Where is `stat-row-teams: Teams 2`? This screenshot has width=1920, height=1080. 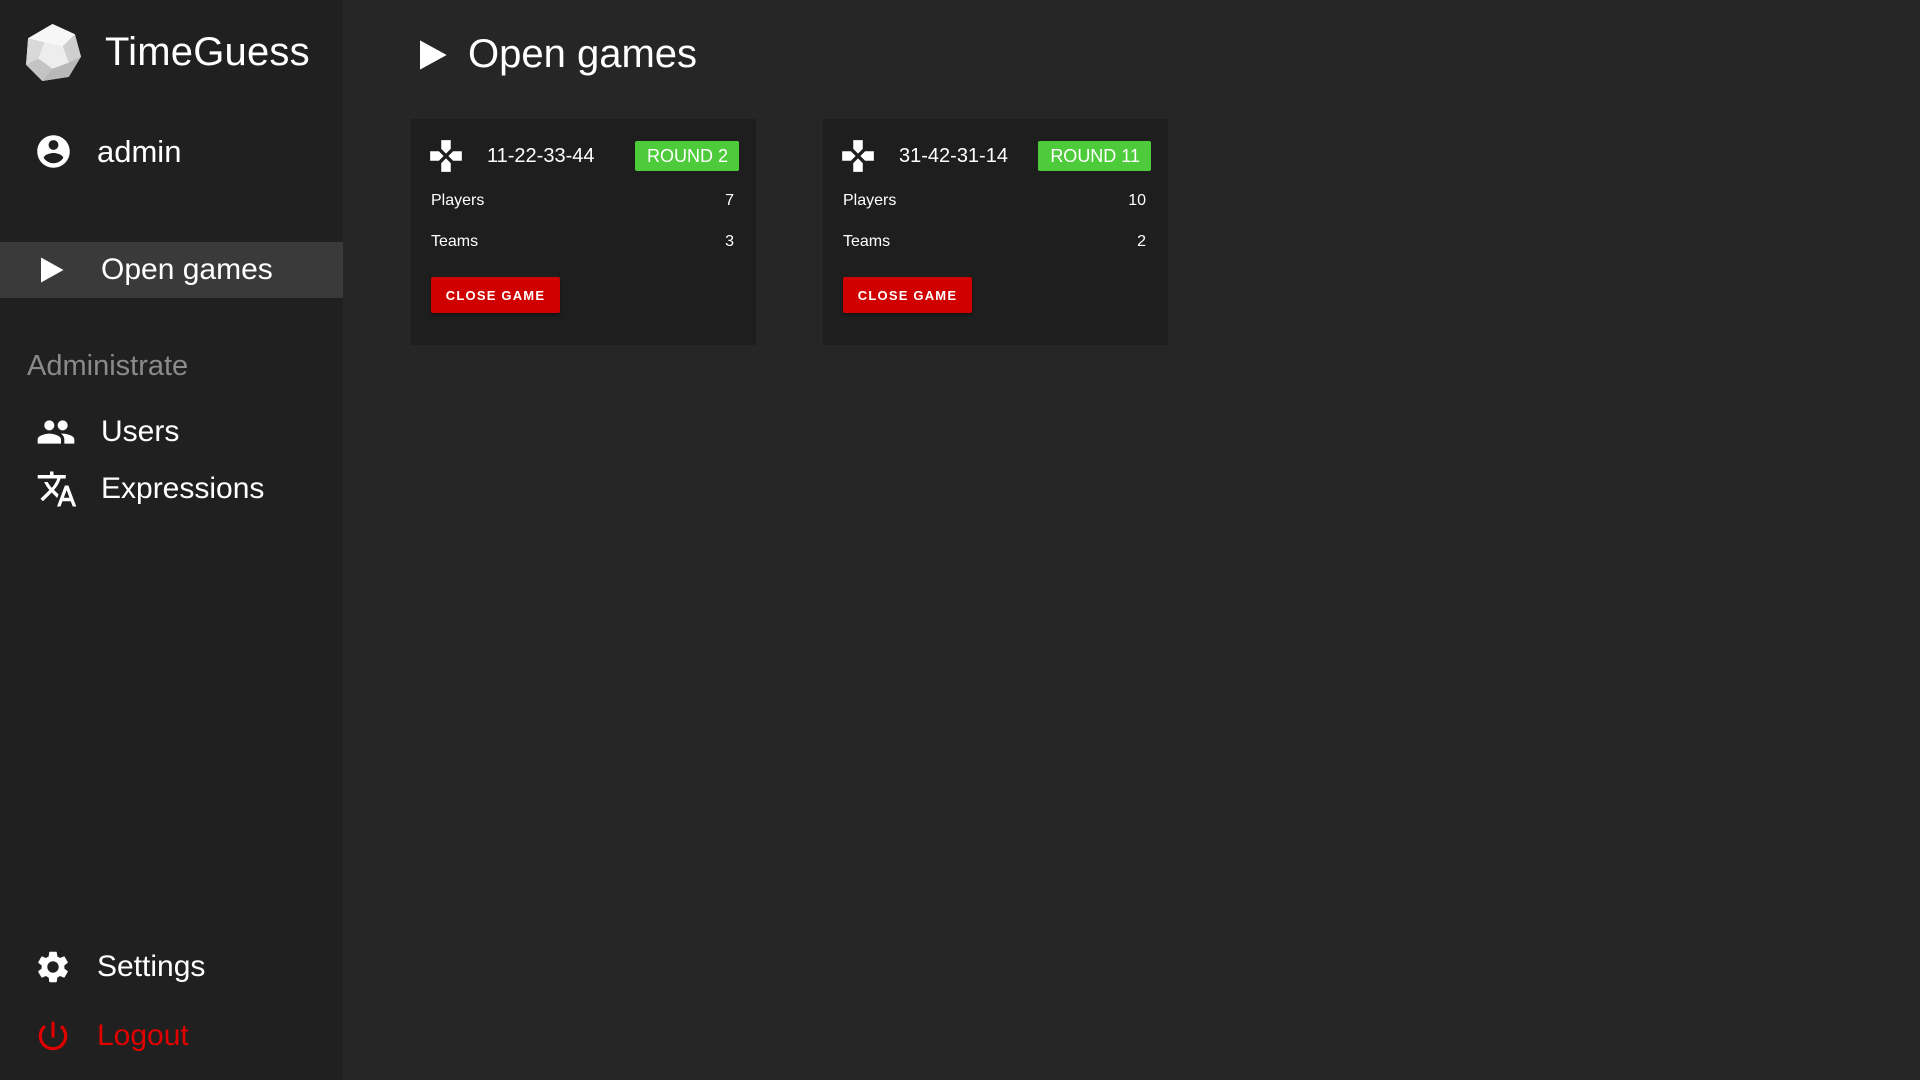 stat-row-teams: Teams 2 is located at coordinates (994, 242).